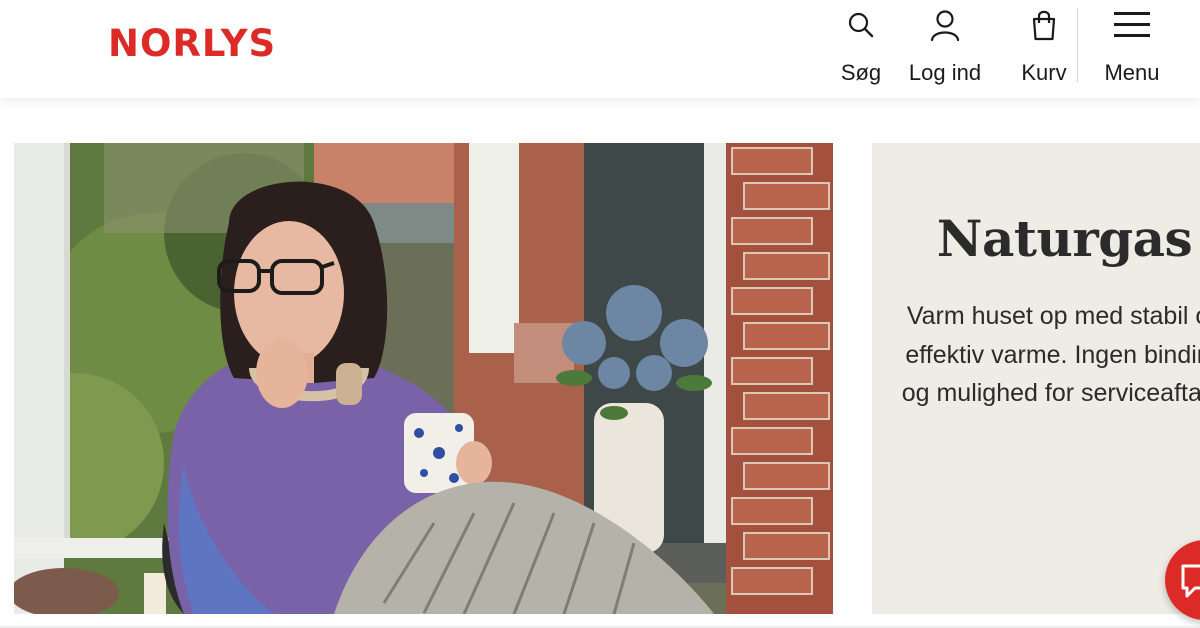 Image resolution: width=1200 pixels, height=628 pixels. I want to click on login-label: Log ind, so click(945, 72).